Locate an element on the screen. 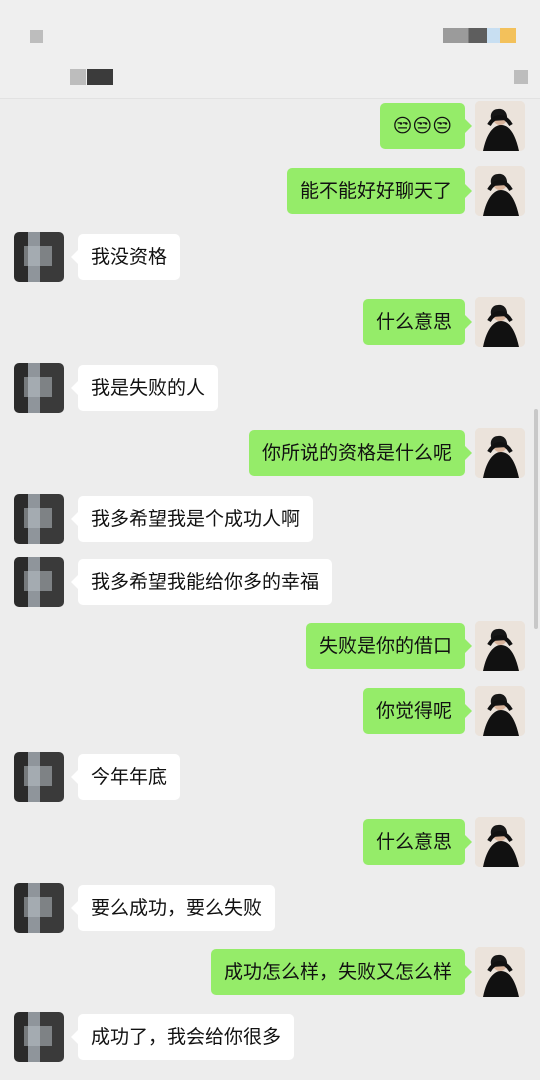  message-row: 成功了，我会给你很多 is located at coordinates (270, 1037).